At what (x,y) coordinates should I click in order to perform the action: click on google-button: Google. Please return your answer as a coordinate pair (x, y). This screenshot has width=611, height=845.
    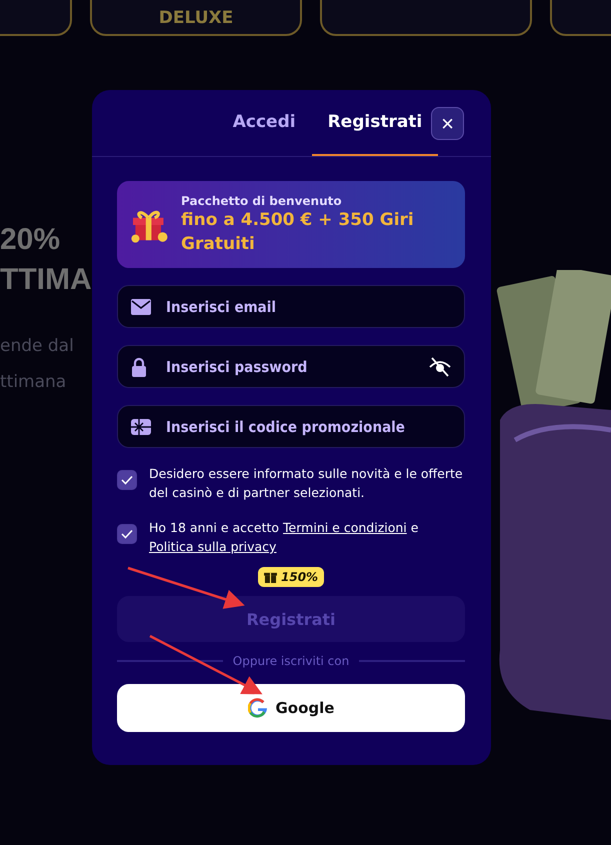
    Looking at the image, I should click on (291, 708).